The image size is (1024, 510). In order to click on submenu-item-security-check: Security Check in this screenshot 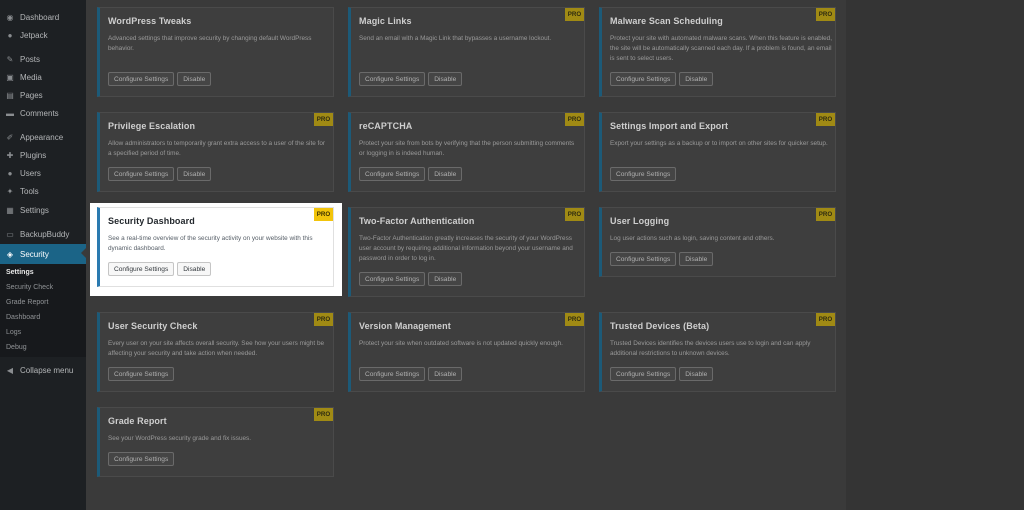, I will do `click(29, 287)`.